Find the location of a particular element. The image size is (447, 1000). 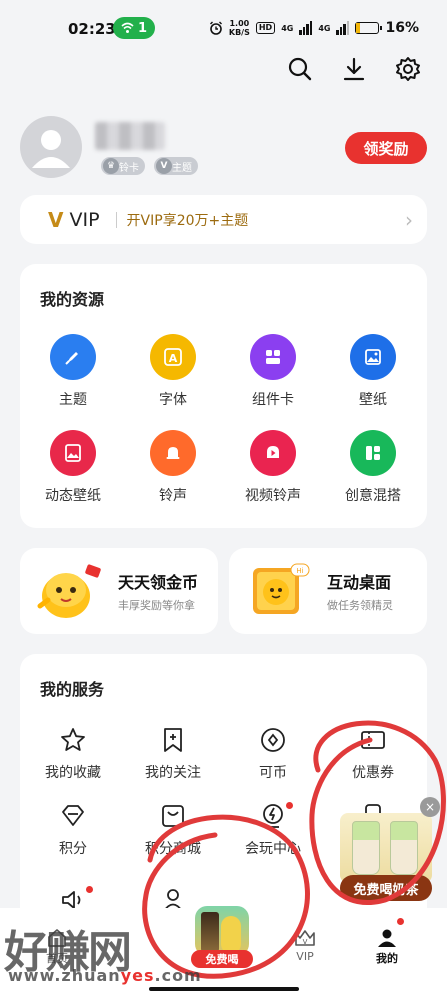

default-avatar-icon is located at coordinates (51, 149).